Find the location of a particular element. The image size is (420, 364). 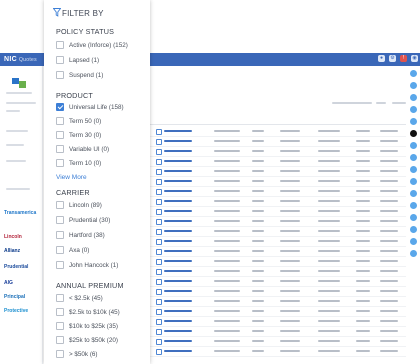

premium-option: $2.5k to $10k (45) is located at coordinates (88, 312).